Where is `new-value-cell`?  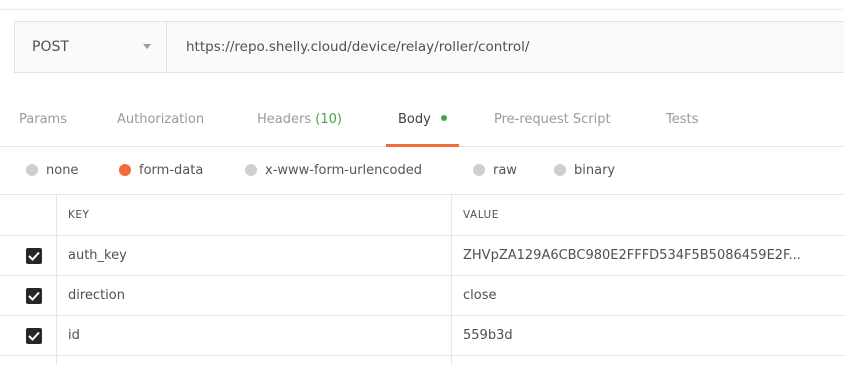
new-value-cell is located at coordinates (648, 360).